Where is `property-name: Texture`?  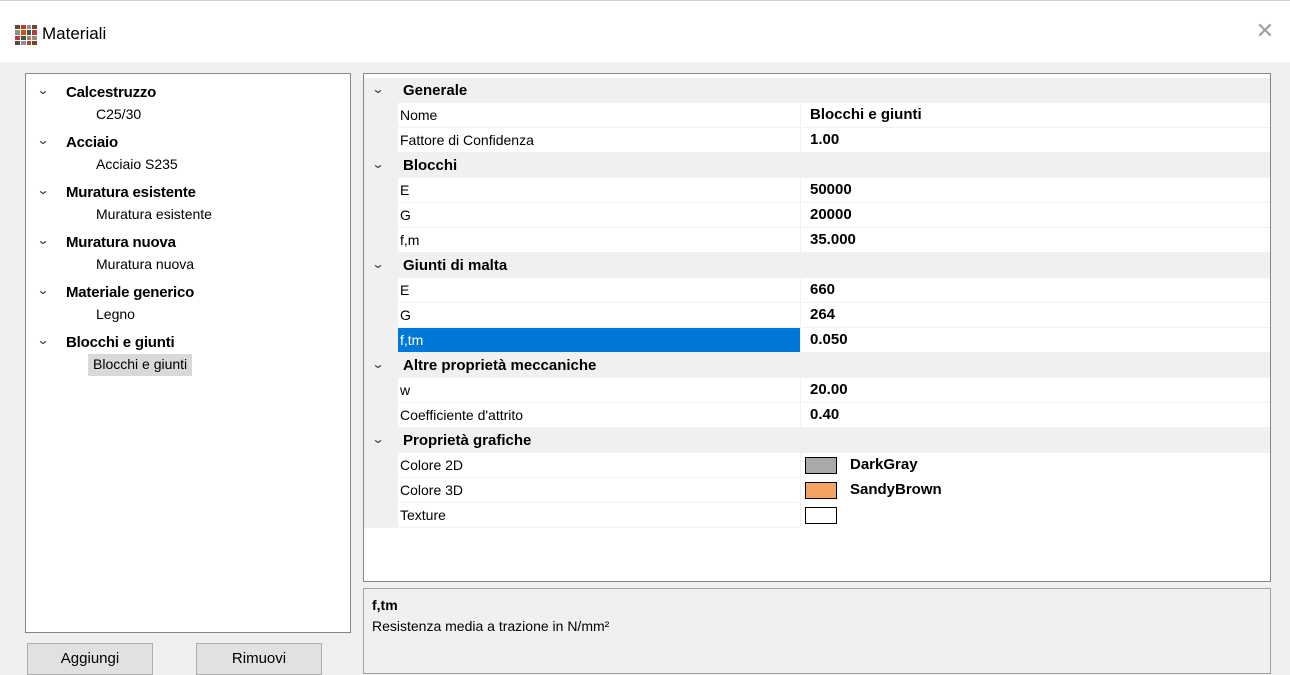 property-name: Texture is located at coordinates (599, 515).